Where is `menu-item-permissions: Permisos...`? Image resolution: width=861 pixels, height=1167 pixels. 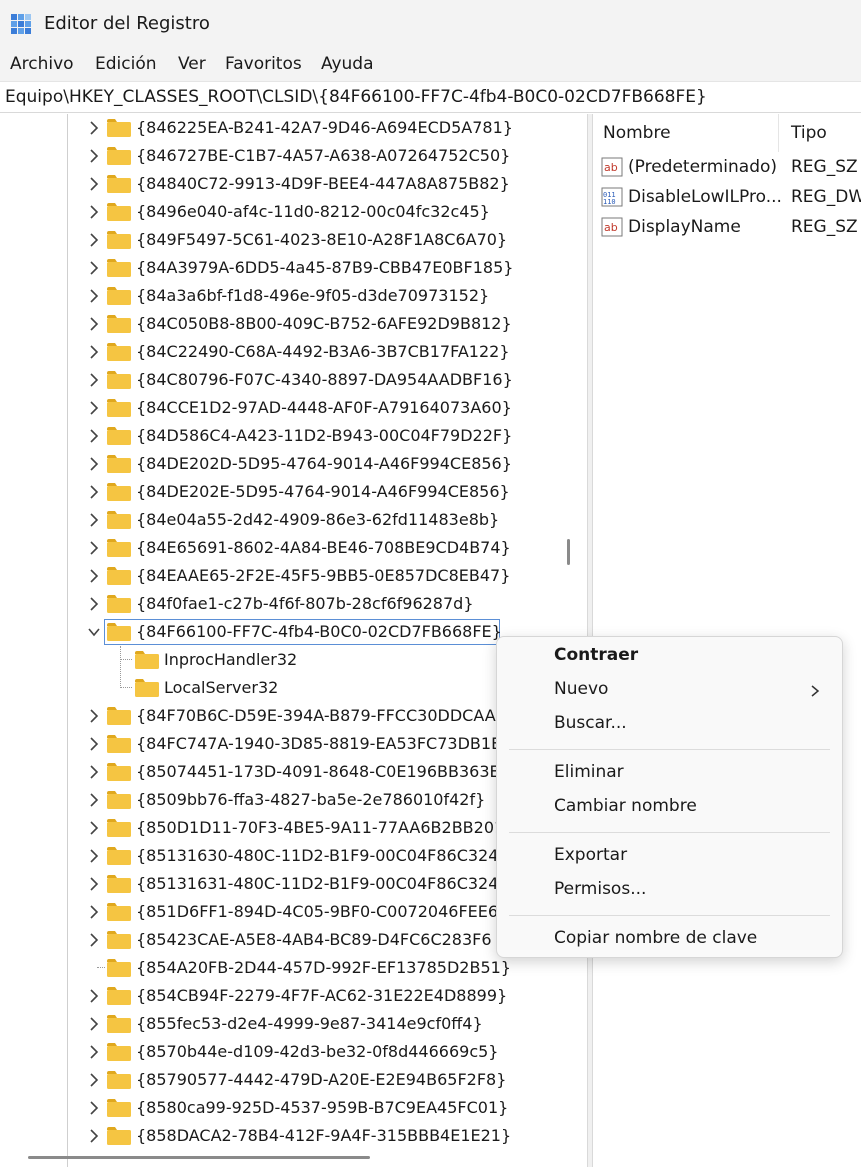
menu-item-permissions: Permisos... is located at coordinates (669, 891).